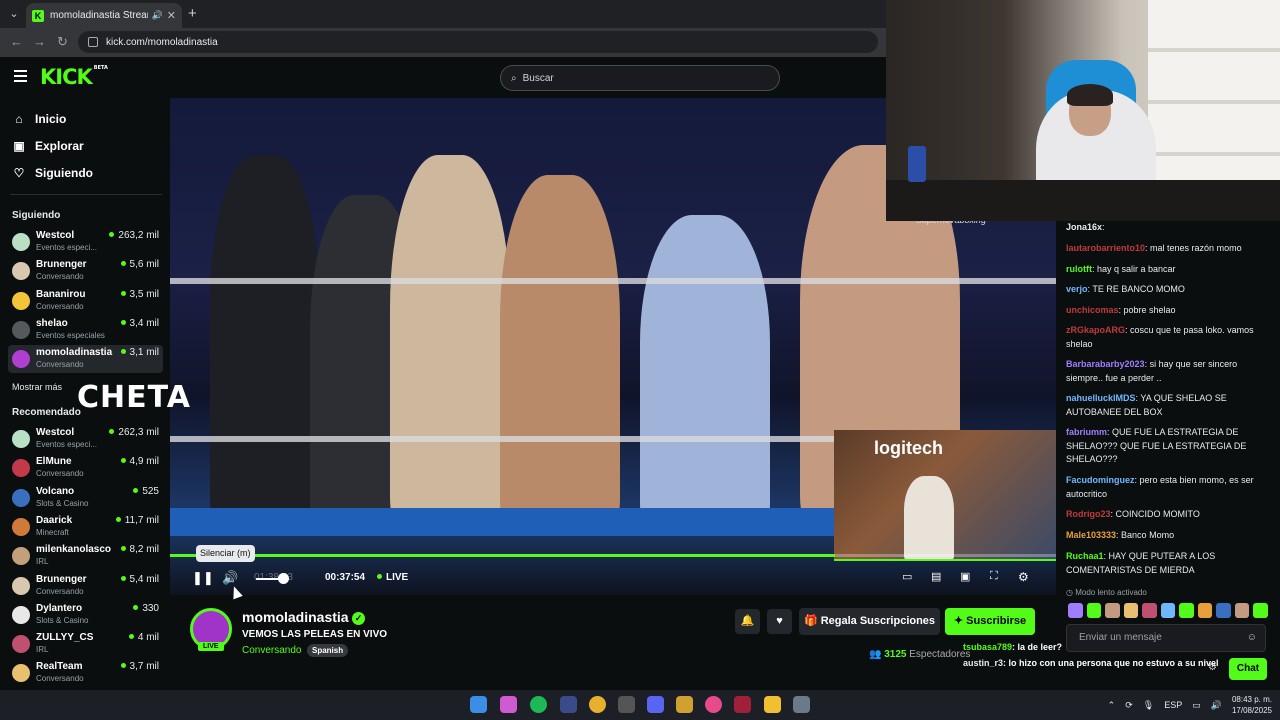 This screenshot has height=720, width=1280. What do you see at coordinates (52, 173) in the screenshot?
I see `nav-siguiendo: ♡ Siguiendo` at bounding box center [52, 173].